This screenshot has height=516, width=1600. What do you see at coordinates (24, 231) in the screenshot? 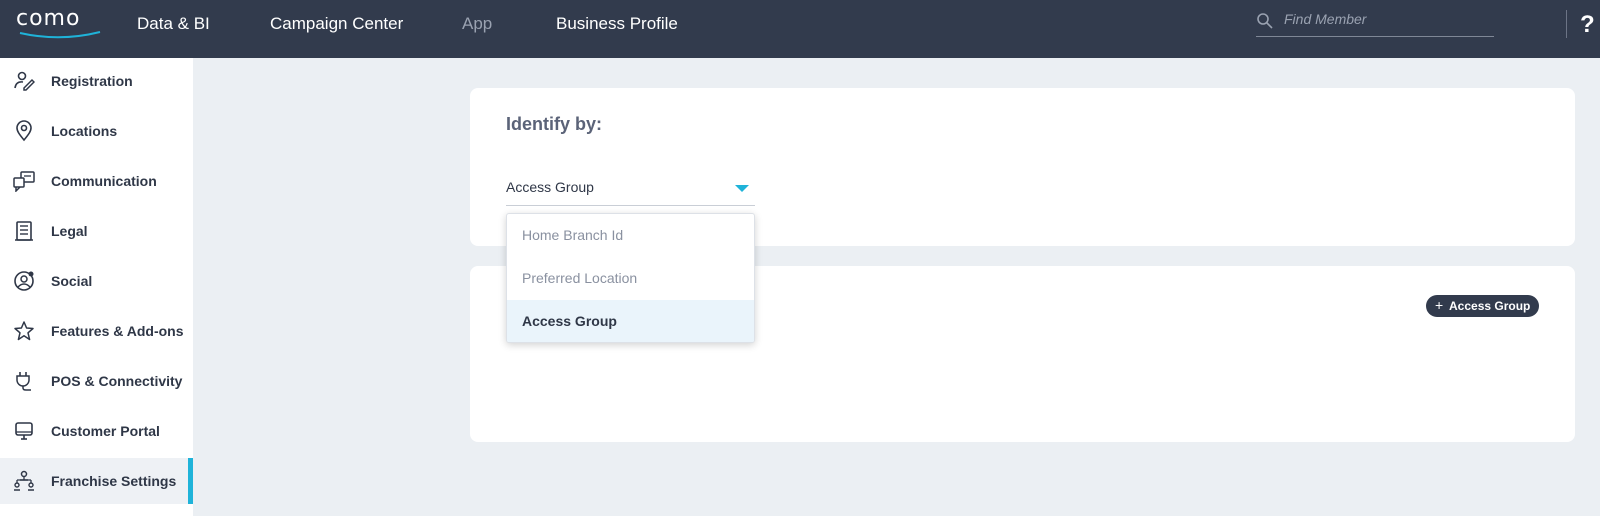
I see `document-icon` at bounding box center [24, 231].